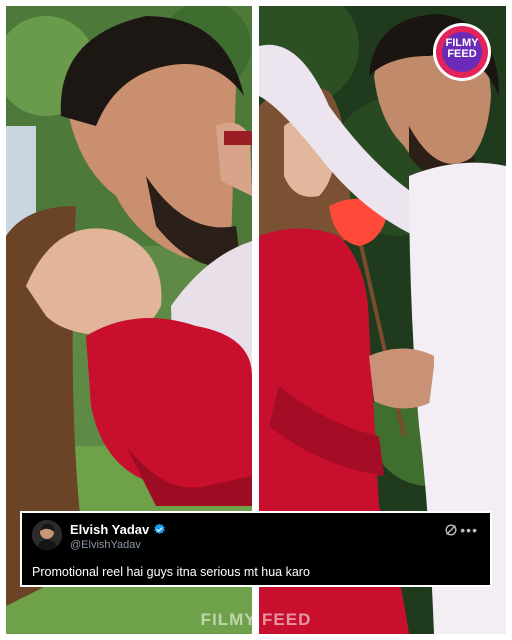  What do you see at coordinates (109, 529) in the screenshot?
I see `author-name: Elvish Yadav` at bounding box center [109, 529].